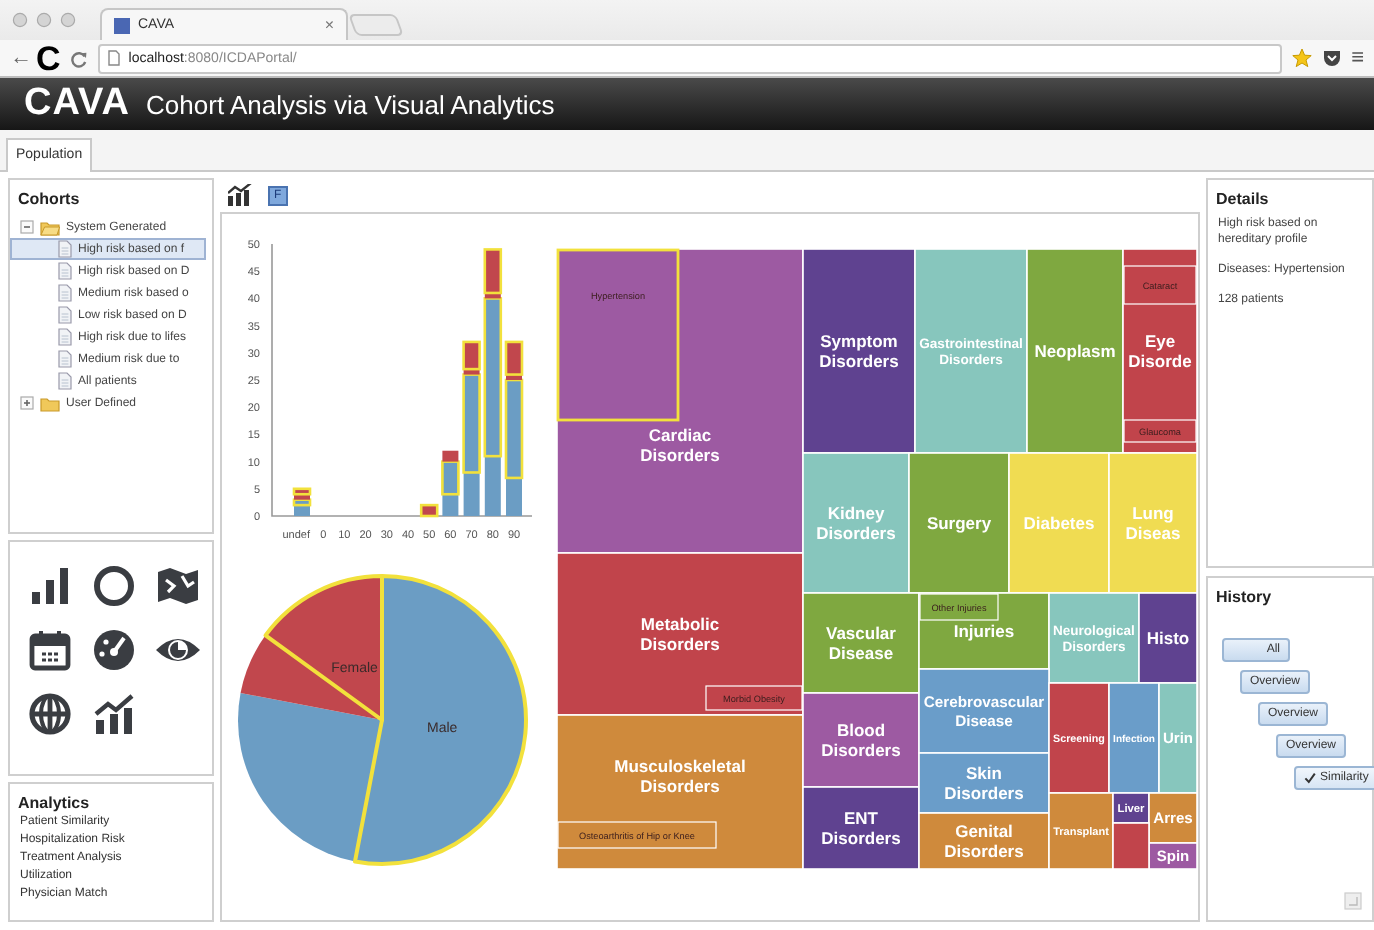 The width and height of the screenshot is (1374, 930). What do you see at coordinates (350, 104) in the screenshot?
I see `app-title: Cohort Analysis via Visual Analytics` at bounding box center [350, 104].